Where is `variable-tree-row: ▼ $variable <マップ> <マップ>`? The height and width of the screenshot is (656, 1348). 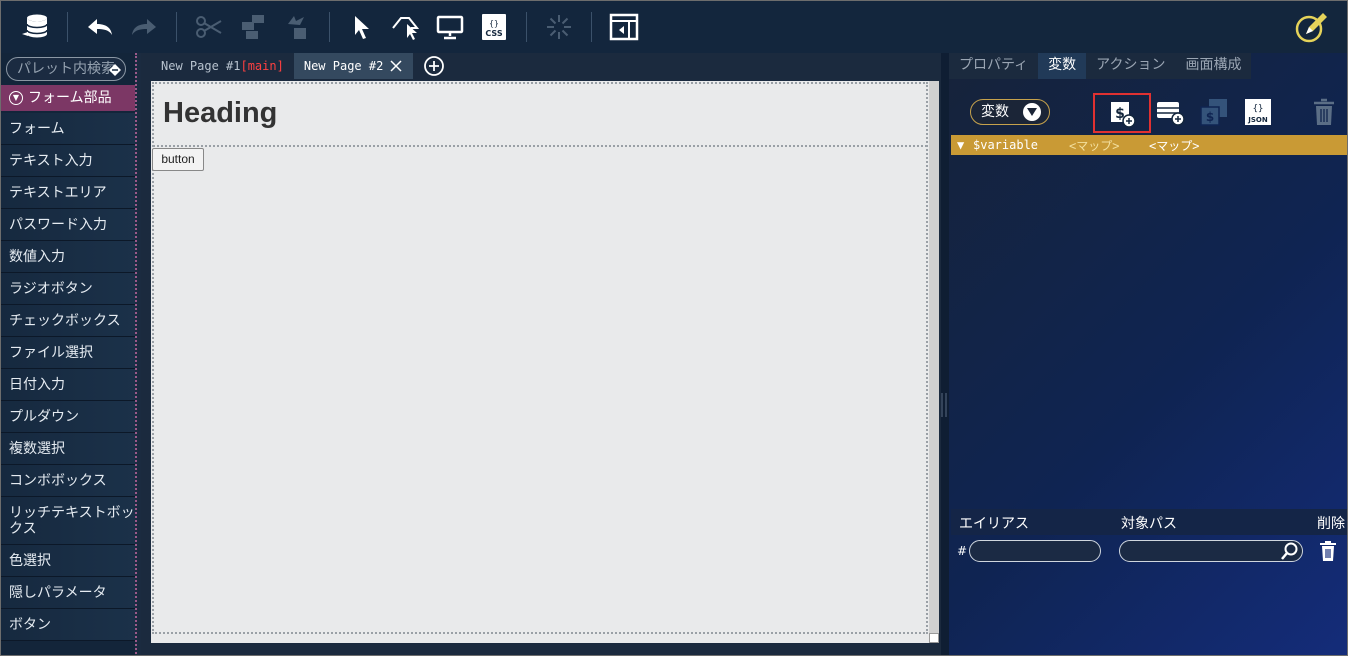
variable-tree-row: ▼ $variable <マップ> <マップ> is located at coordinates (1149, 145).